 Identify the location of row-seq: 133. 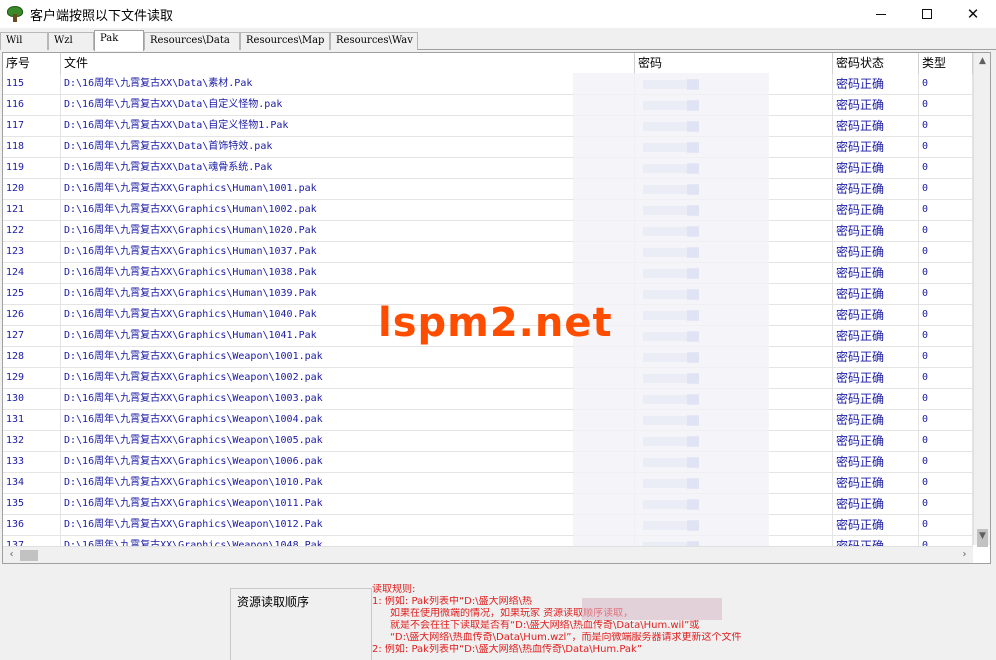
(32, 462).